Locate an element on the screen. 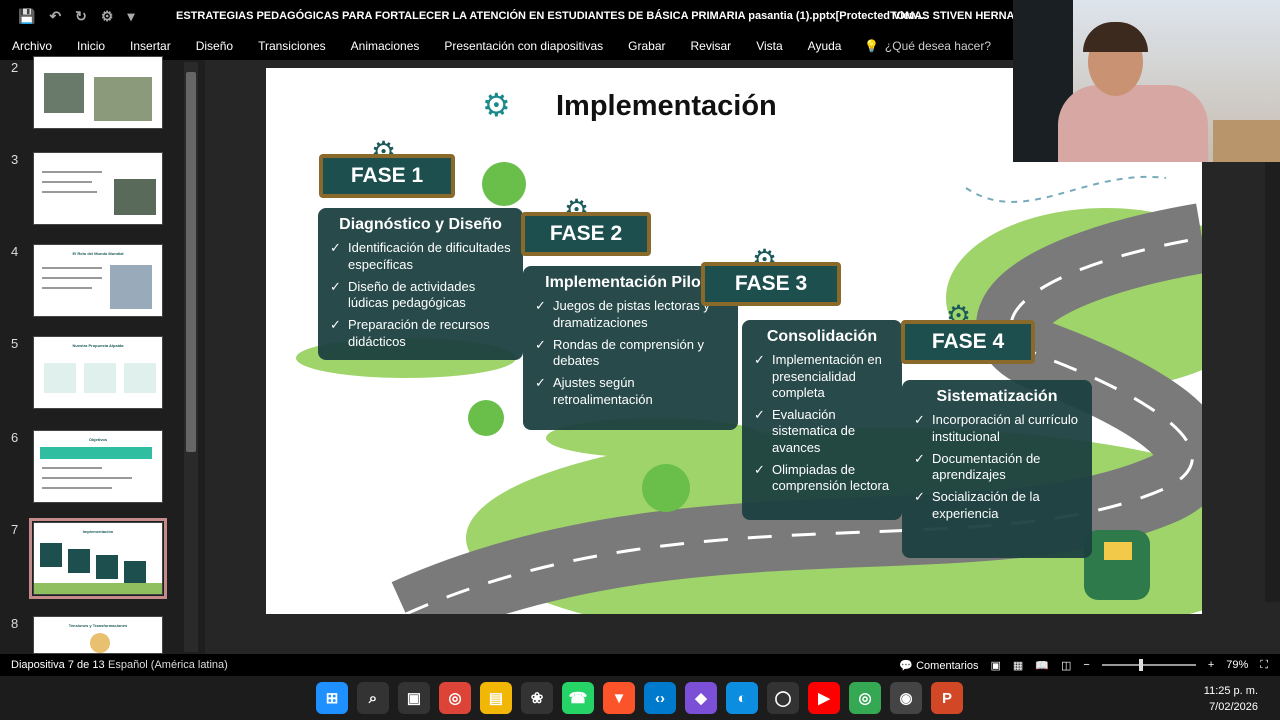 The image size is (1280, 720). tab-animaciones: Animaciones is located at coordinates (385, 46).